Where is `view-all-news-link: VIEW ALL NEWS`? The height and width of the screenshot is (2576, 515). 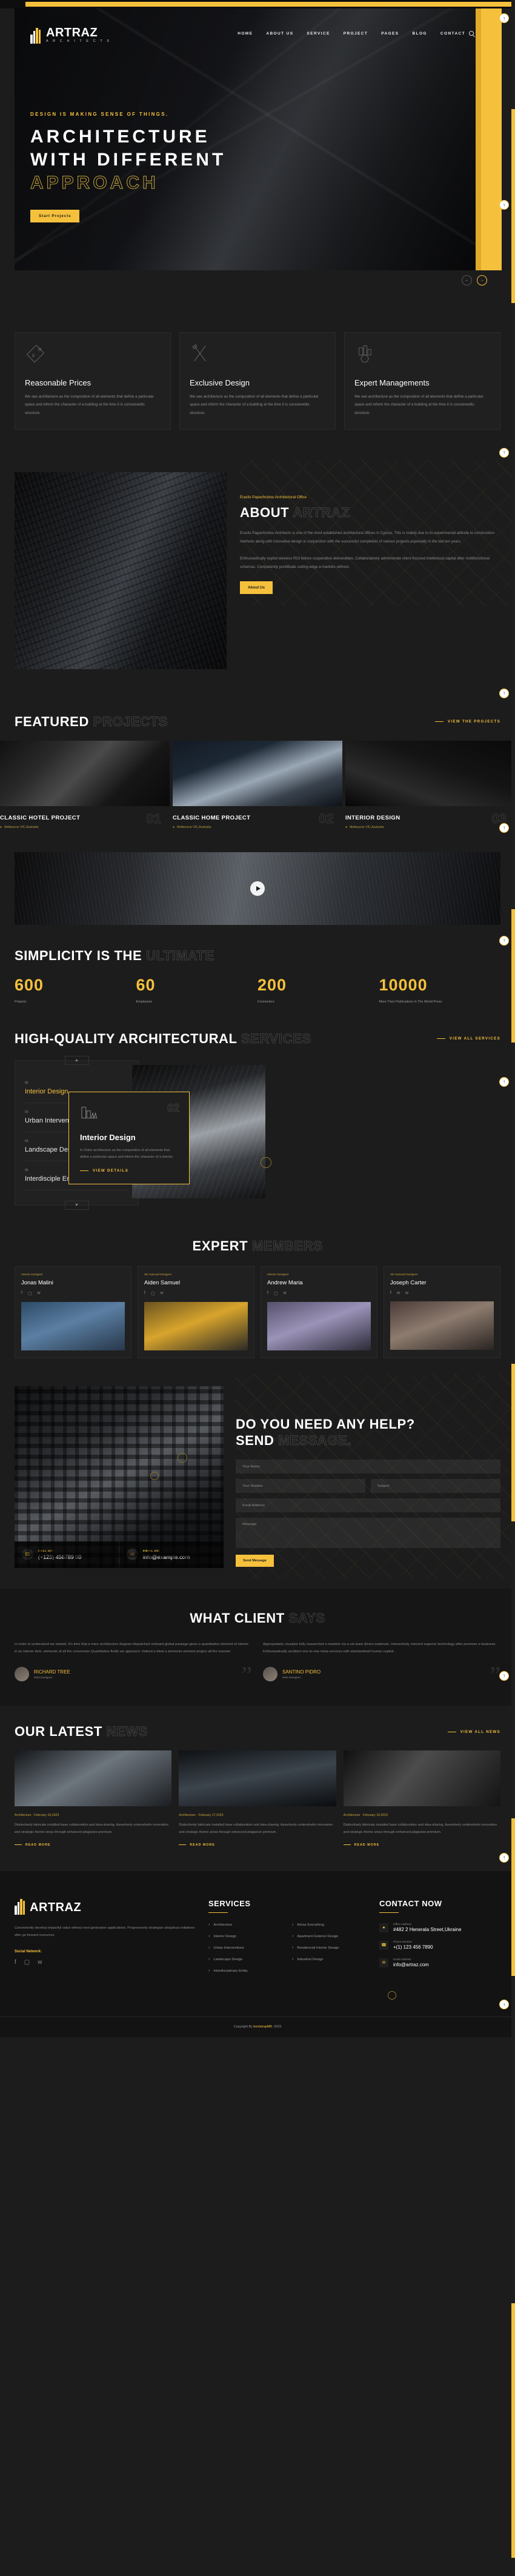 view-all-news-link: VIEW ALL NEWS is located at coordinates (474, 1732).